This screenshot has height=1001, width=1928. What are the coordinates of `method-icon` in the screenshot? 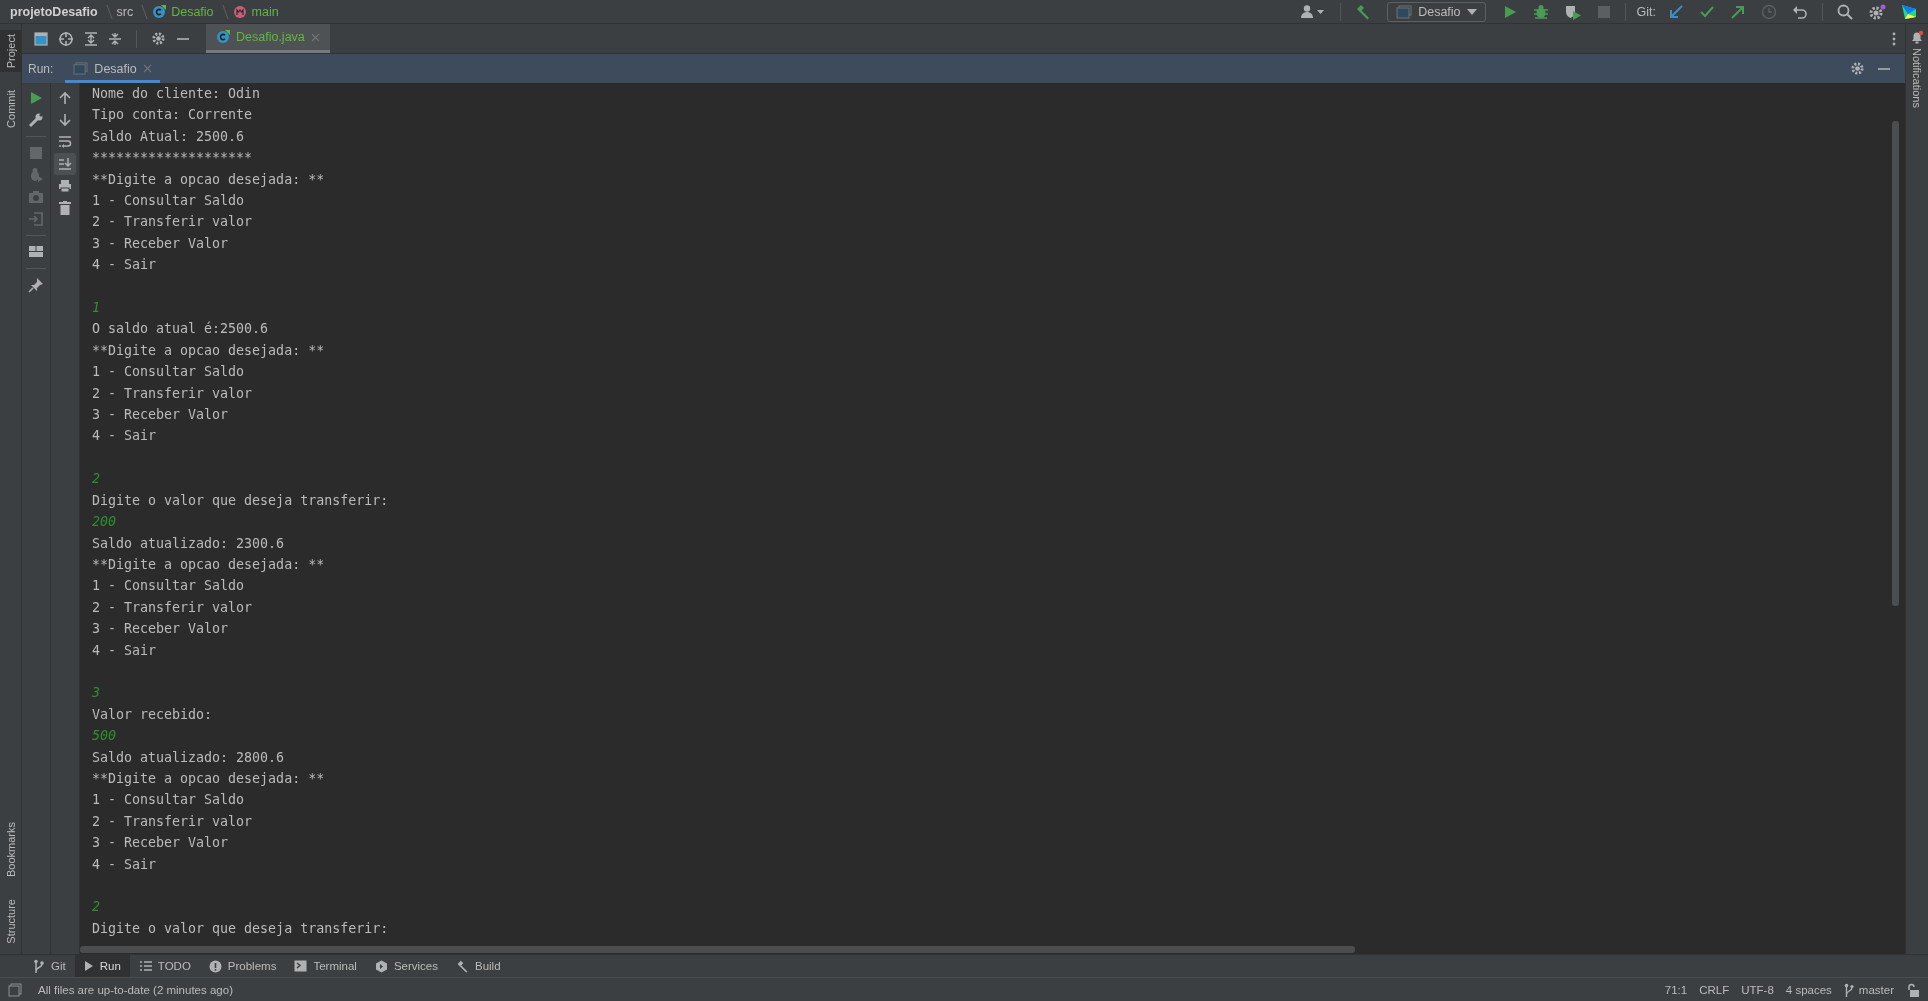 It's located at (239, 11).